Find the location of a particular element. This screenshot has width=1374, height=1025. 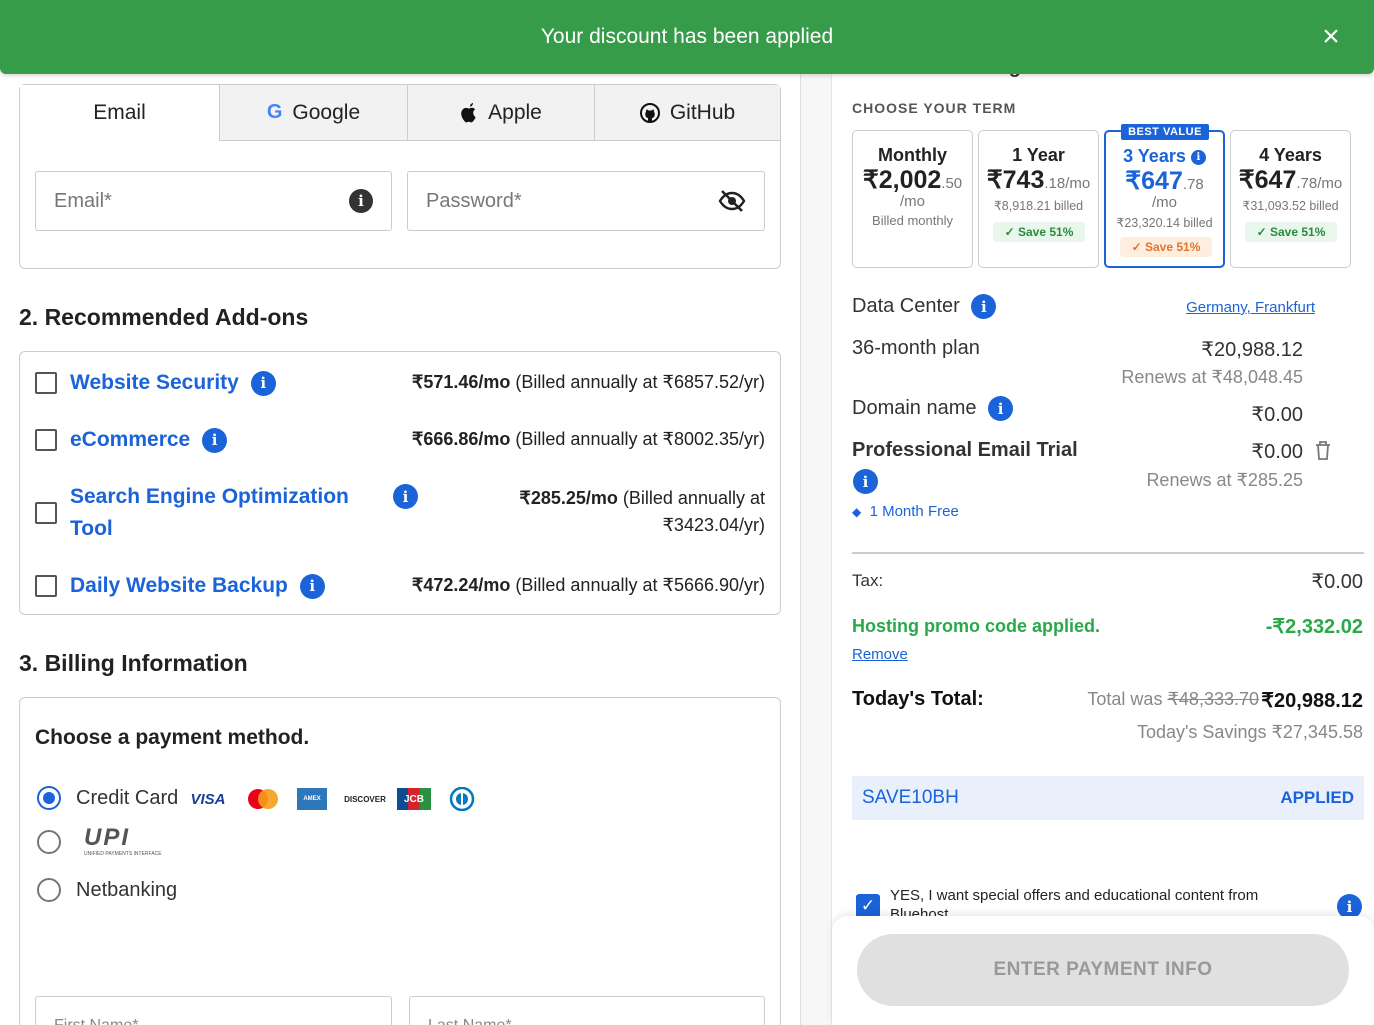

remove-promo-link: Remove is located at coordinates (880, 654).